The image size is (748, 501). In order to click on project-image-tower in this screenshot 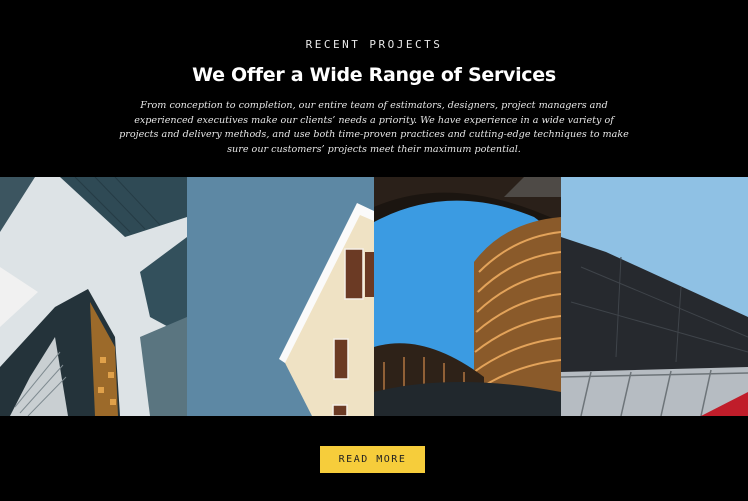, I will do `click(467, 296)`.